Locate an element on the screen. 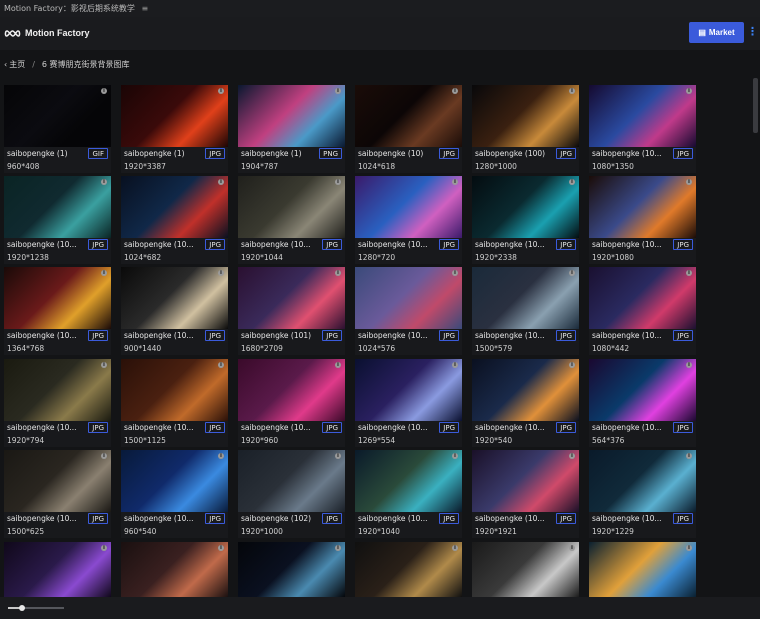 The image size is (760, 619). asset-card: i saibopengke (10... JPG 1024*576 is located at coordinates (408, 311).